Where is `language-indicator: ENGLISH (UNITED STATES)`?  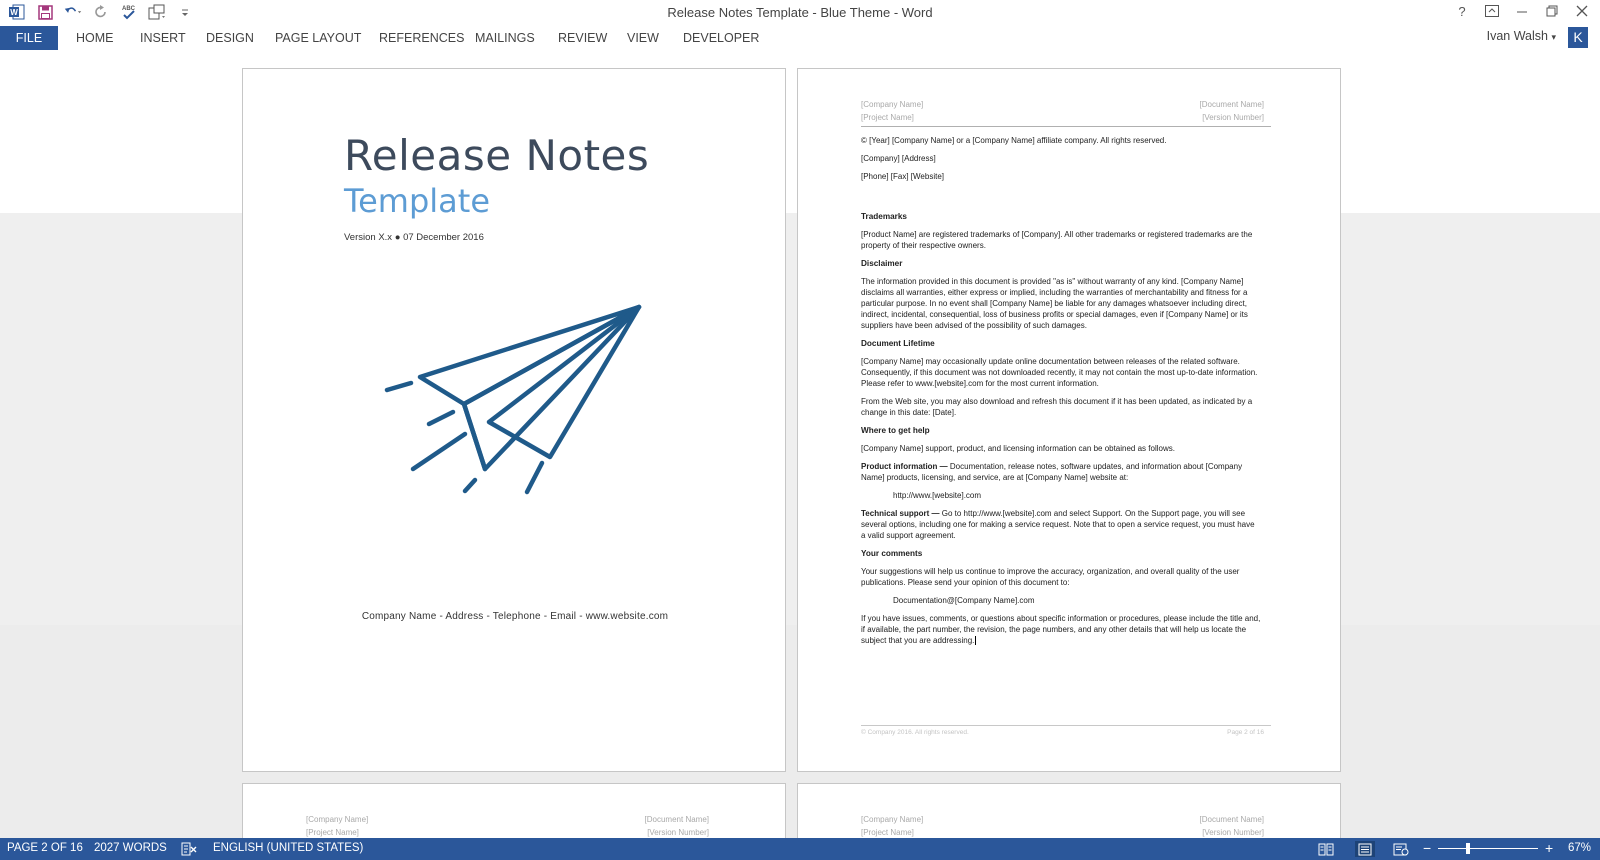
language-indicator: ENGLISH (UNITED STATES) is located at coordinates (288, 848).